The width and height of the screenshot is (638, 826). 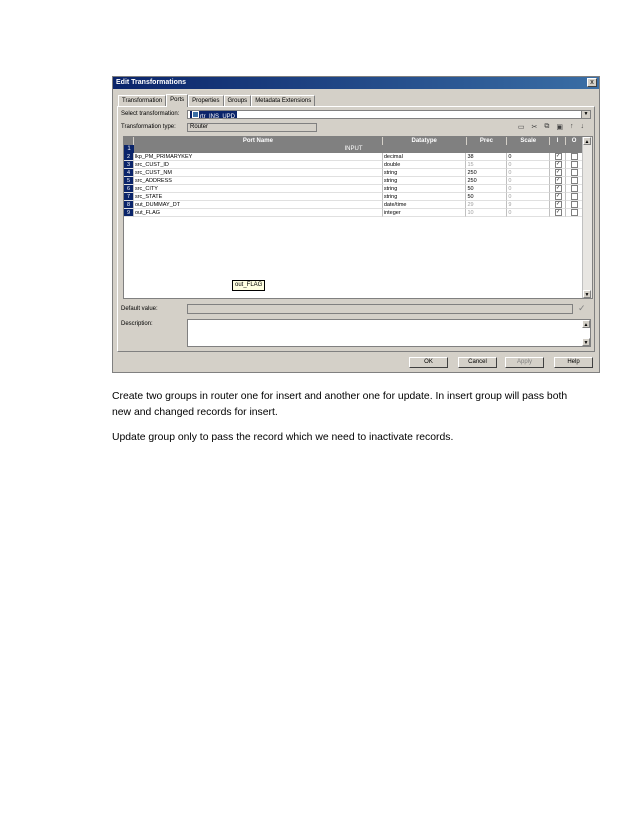 What do you see at coordinates (389, 333) in the screenshot?
I see `description-field: ▲ ▼` at bounding box center [389, 333].